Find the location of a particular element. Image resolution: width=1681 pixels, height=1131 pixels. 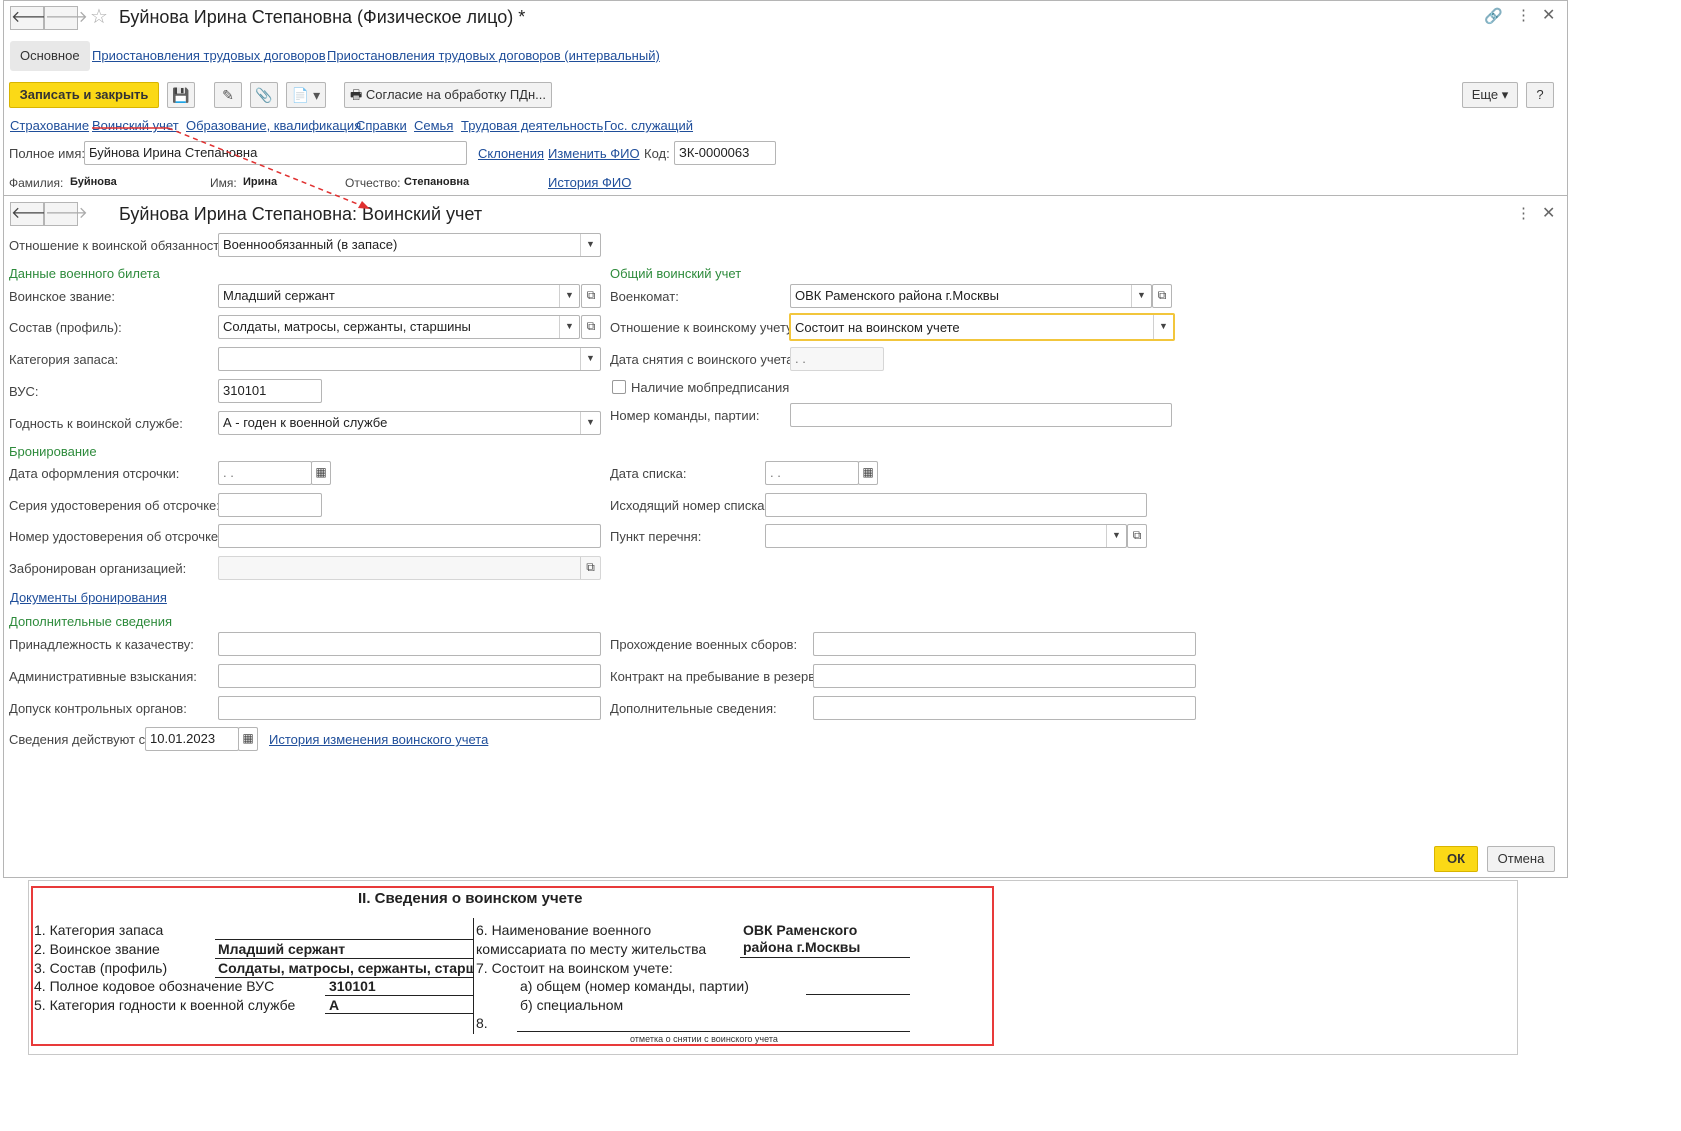

cancel-button: Отмена is located at coordinates (1521, 859).